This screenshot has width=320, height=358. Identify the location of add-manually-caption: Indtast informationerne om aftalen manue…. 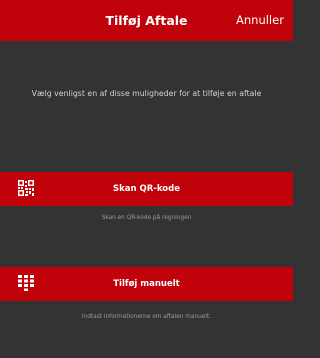
(146, 317).